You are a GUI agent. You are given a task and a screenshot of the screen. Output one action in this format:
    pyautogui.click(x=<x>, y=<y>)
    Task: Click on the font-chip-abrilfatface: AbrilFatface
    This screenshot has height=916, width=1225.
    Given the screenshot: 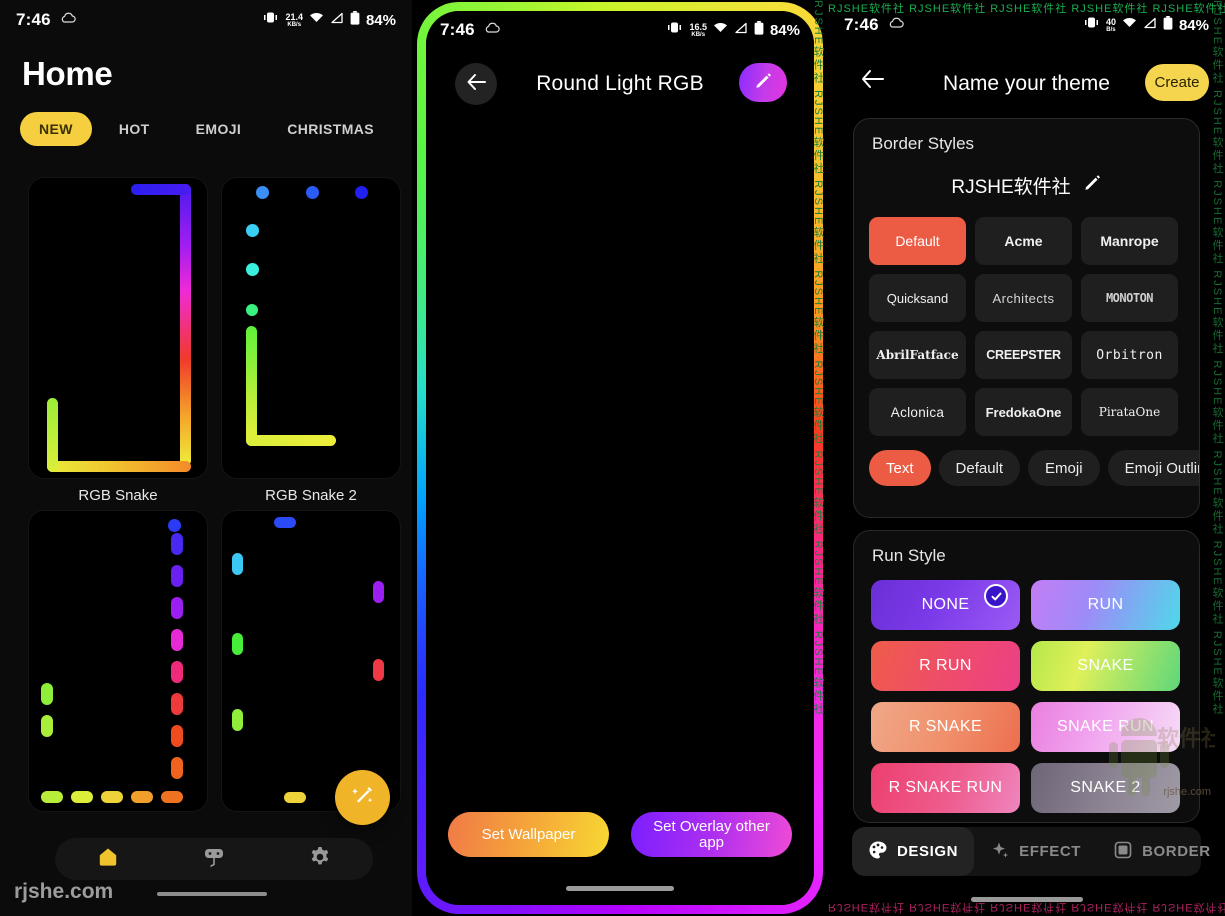 What is the action you would take?
    pyautogui.click(x=917, y=355)
    